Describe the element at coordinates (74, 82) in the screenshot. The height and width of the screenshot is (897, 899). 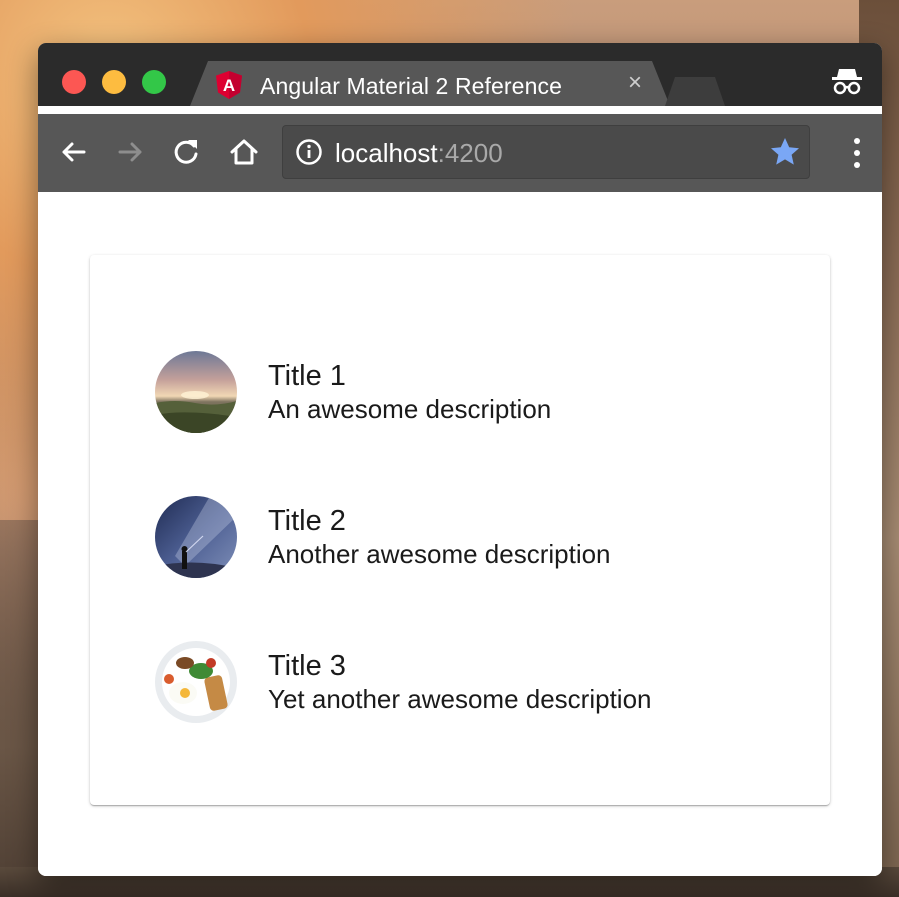
I see `window-close-button` at that location.